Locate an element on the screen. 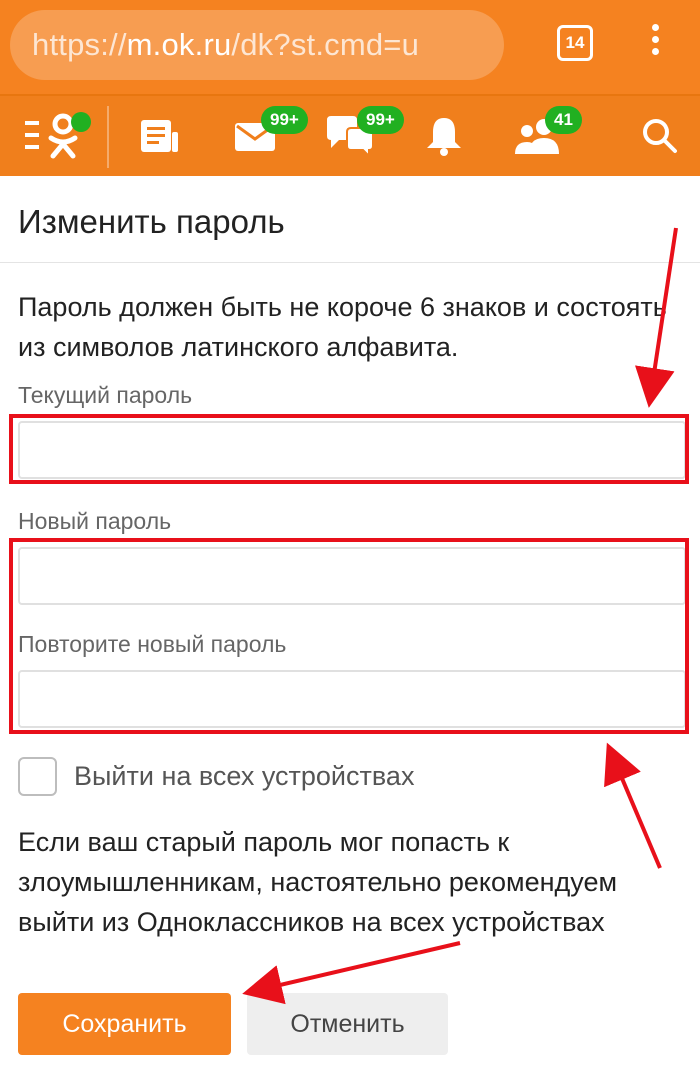 The image size is (700, 1069). feed-icon is located at coordinates (160, 136).